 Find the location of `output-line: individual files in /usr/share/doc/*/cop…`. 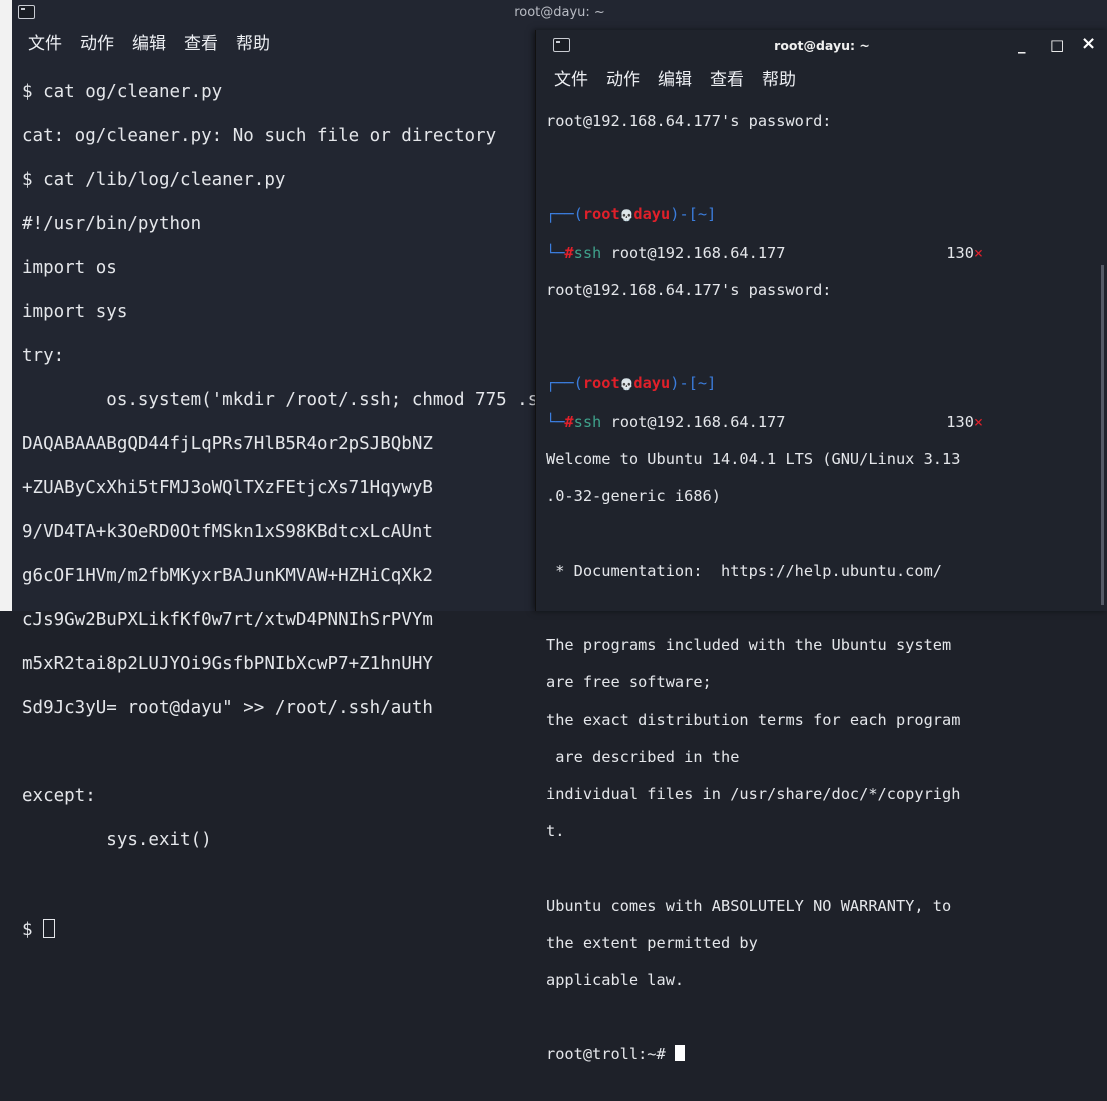

output-line: individual files in /usr/share/doc/*/cop… is located at coordinates (753, 793).